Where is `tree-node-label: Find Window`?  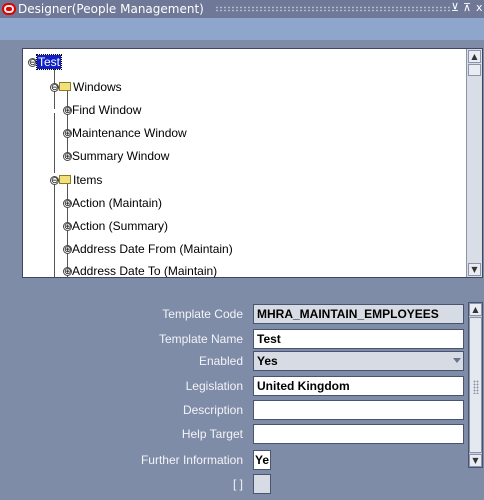
tree-node-label: Find Window is located at coordinates (106, 110).